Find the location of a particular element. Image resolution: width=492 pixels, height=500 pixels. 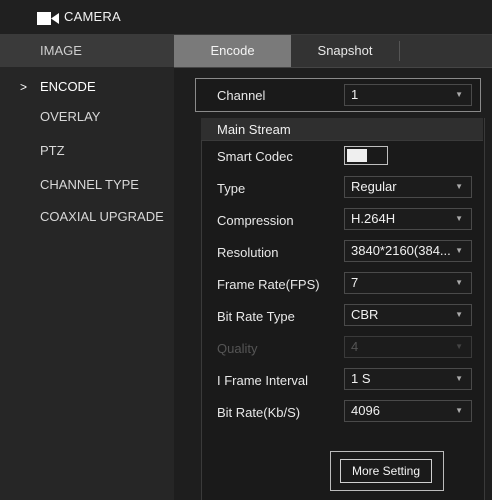

channel-label: Channel is located at coordinates (241, 95).